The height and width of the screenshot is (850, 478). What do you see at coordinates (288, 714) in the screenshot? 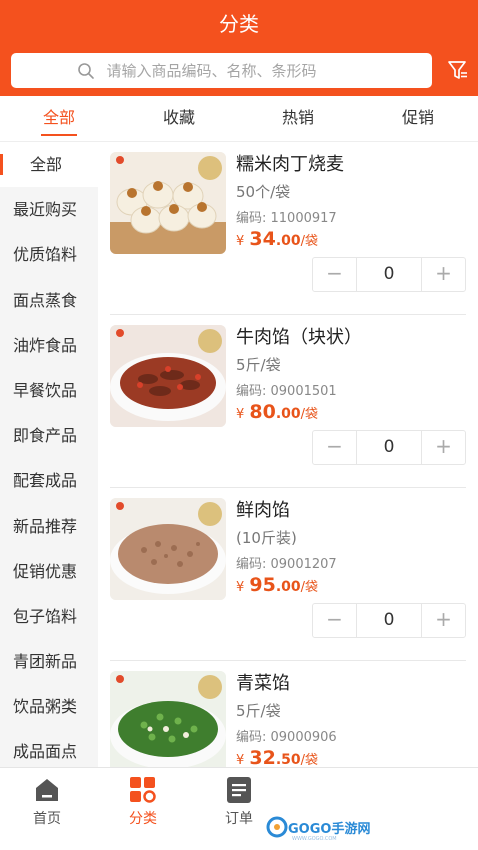
I see `product-card: 青菜馅 5斤/袋 编码: 09000906 ¥ 32.50/袋` at bounding box center [288, 714].